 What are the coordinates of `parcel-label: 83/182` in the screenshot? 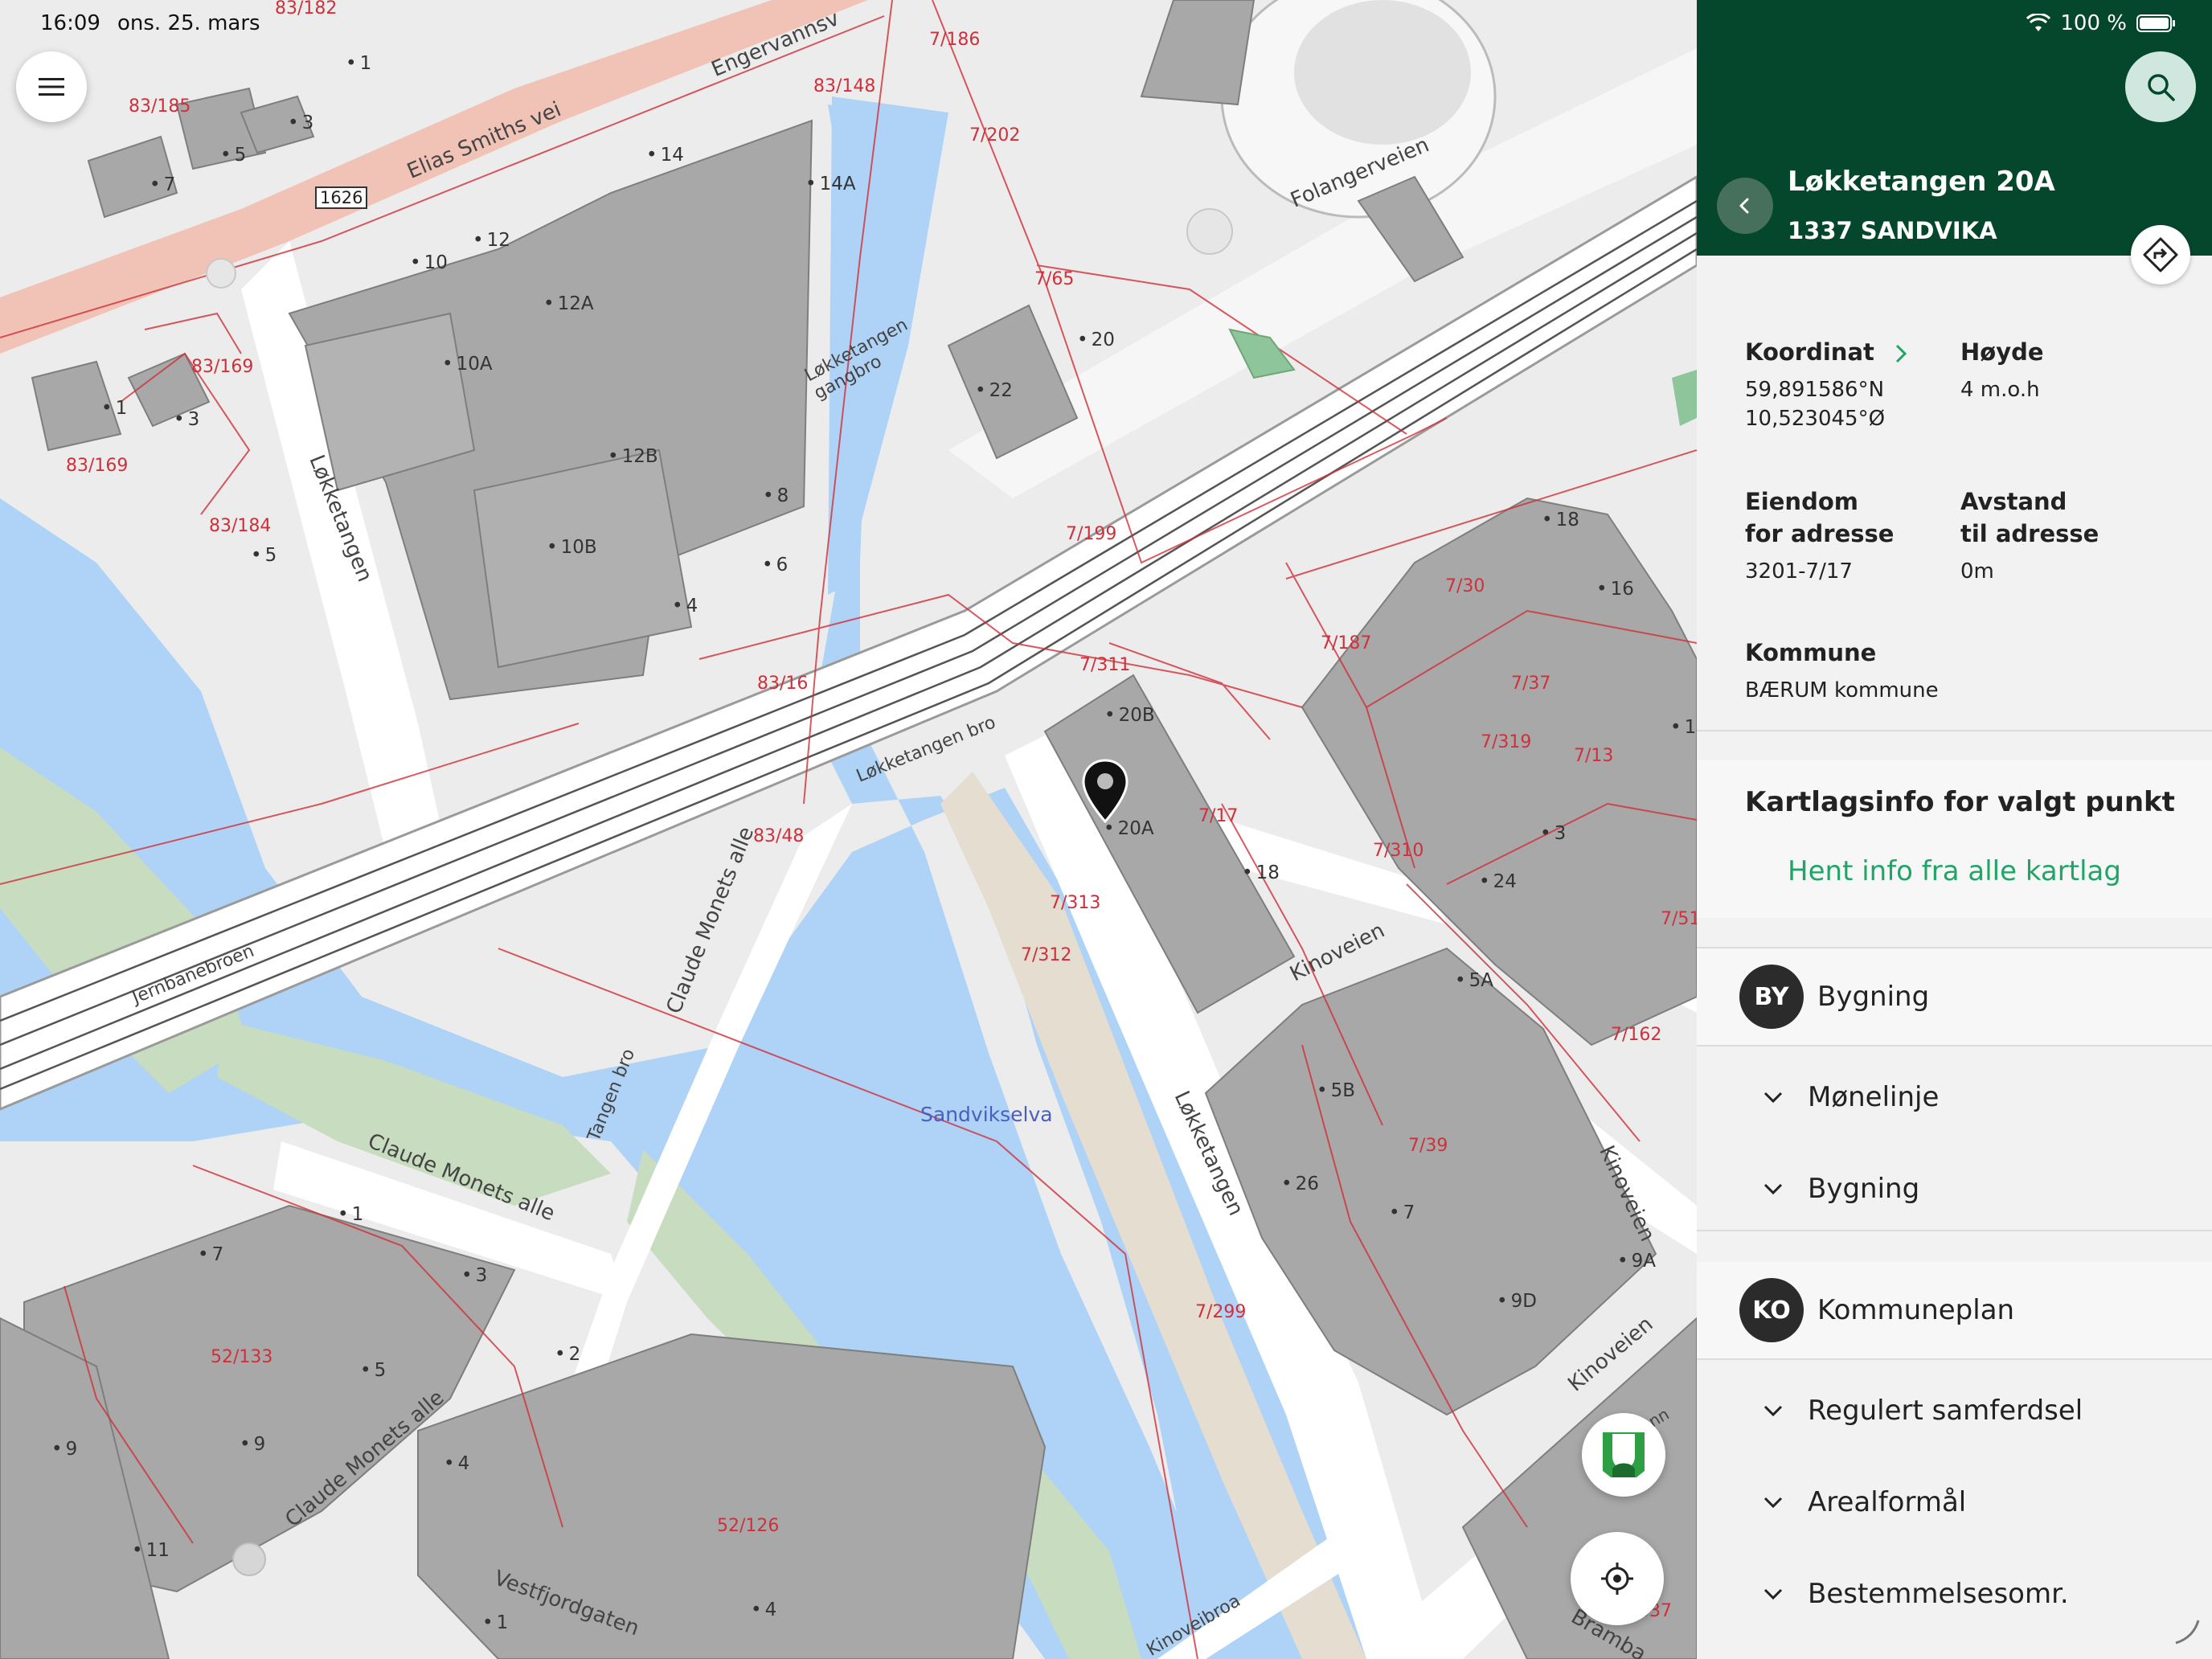 It's located at (306, 9).